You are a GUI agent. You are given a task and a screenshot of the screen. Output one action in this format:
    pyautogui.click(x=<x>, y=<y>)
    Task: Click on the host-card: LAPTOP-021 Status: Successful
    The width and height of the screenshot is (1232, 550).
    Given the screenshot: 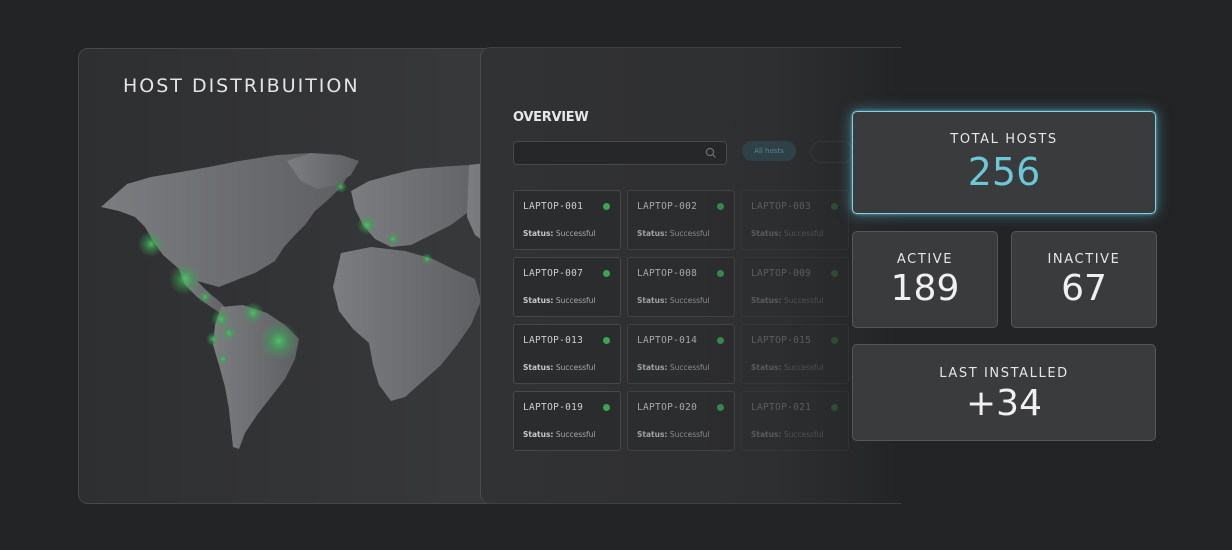 What is the action you would take?
    pyautogui.click(x=795, y=421)
    